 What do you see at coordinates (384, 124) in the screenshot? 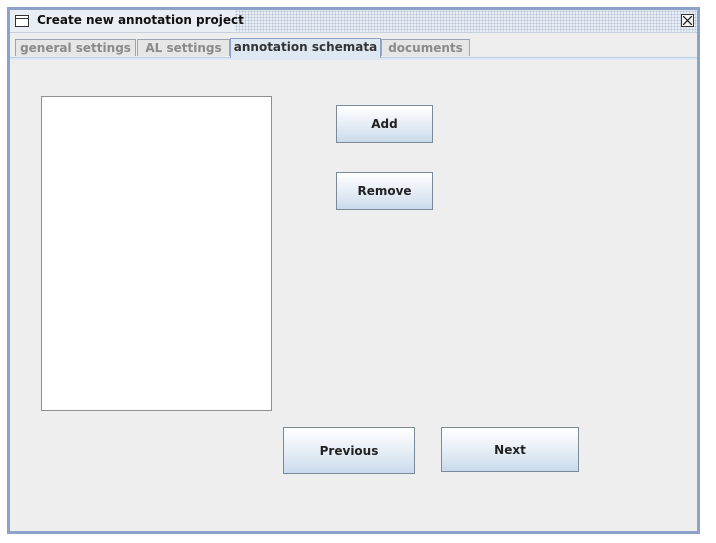
I see `add-button: Add` at bounding box center [384, 124].